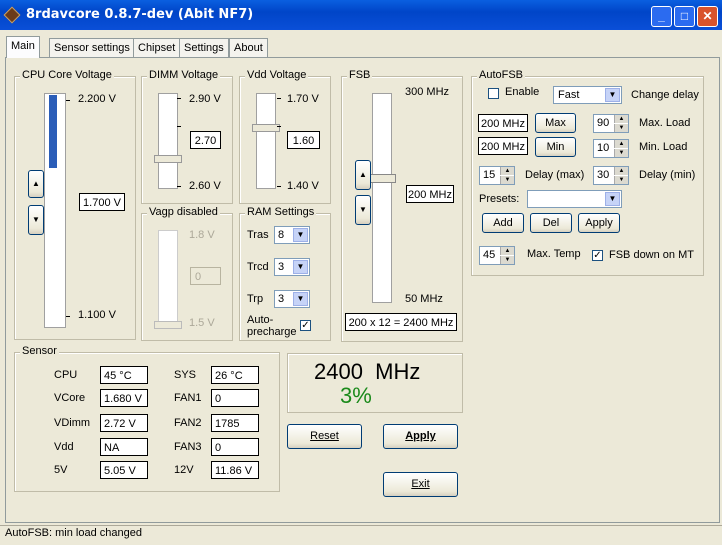  What do you see at coordinates (67, 75) in the screenshot?
I see `cpu-voltage-label: CPU Core Voltage` at bounding box center [67, 75].